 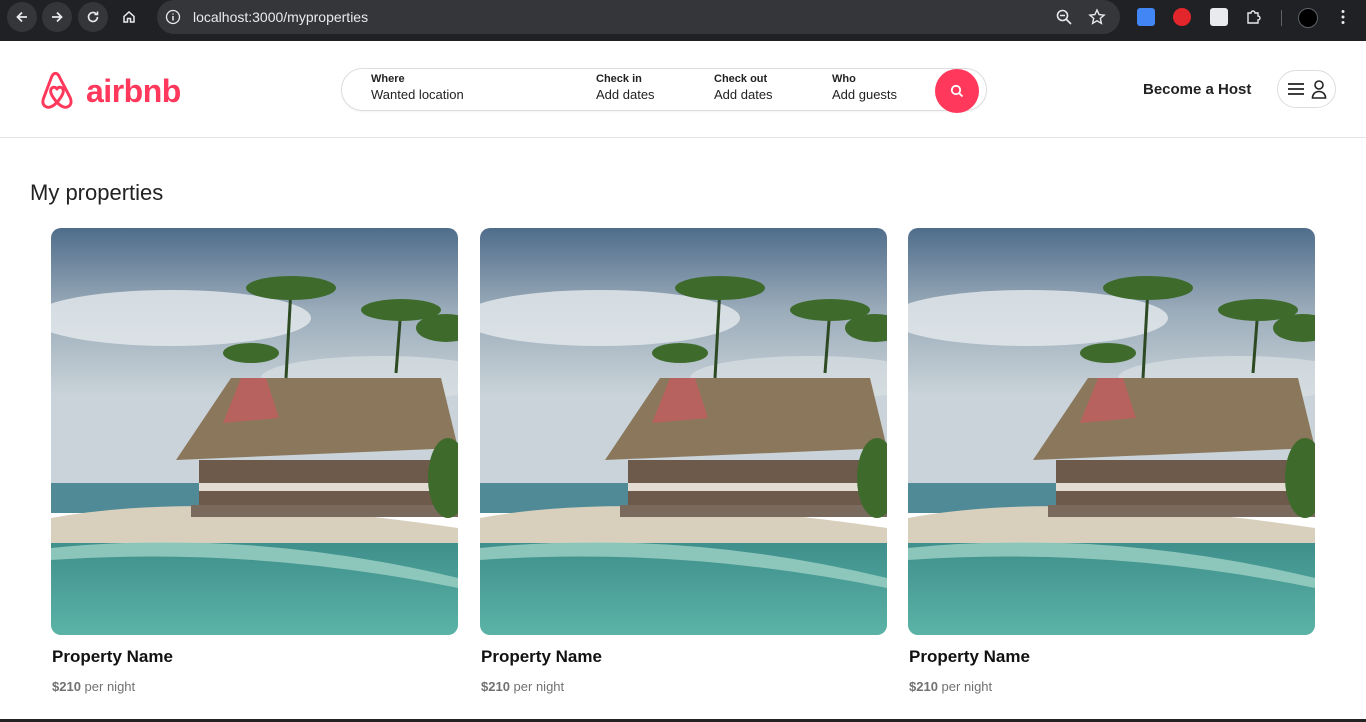 What do you see at coordinates (1219, 17) in the screenshot?
I see `qr-extension-icon` at bounding box center [1219, 17].